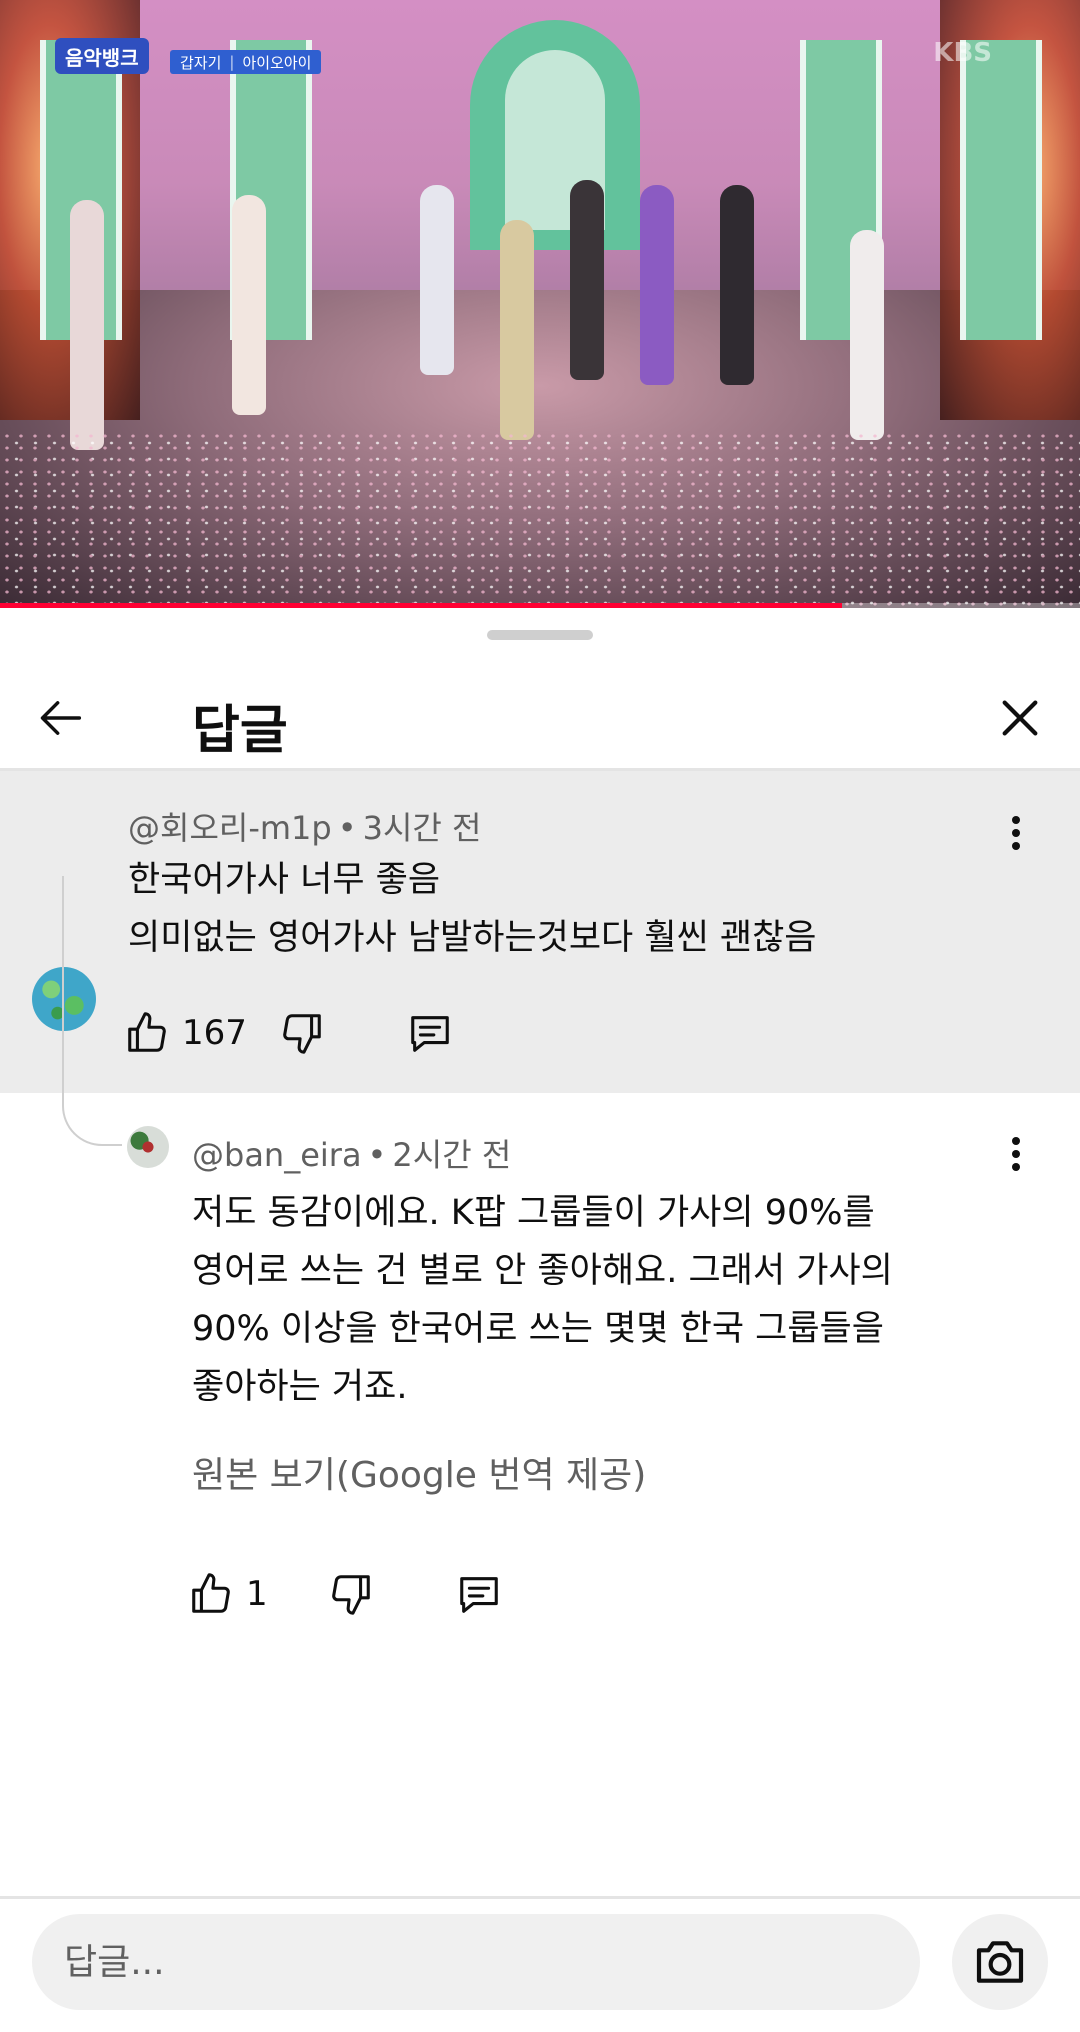  I want to click on back-button, so click(62, 718).